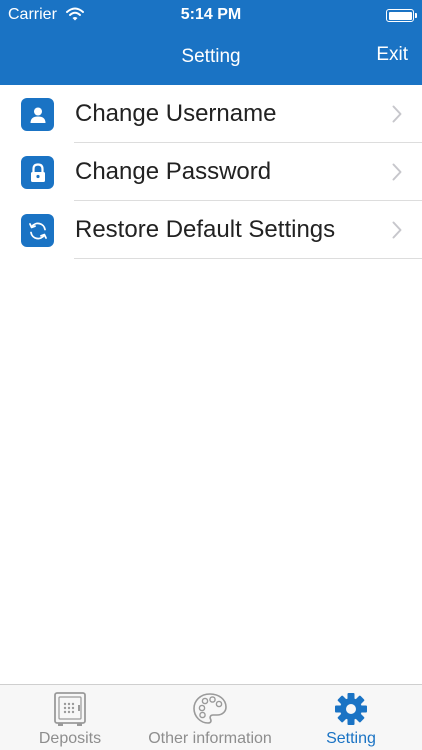  I want to click on battery-icon, so click(401, 15).